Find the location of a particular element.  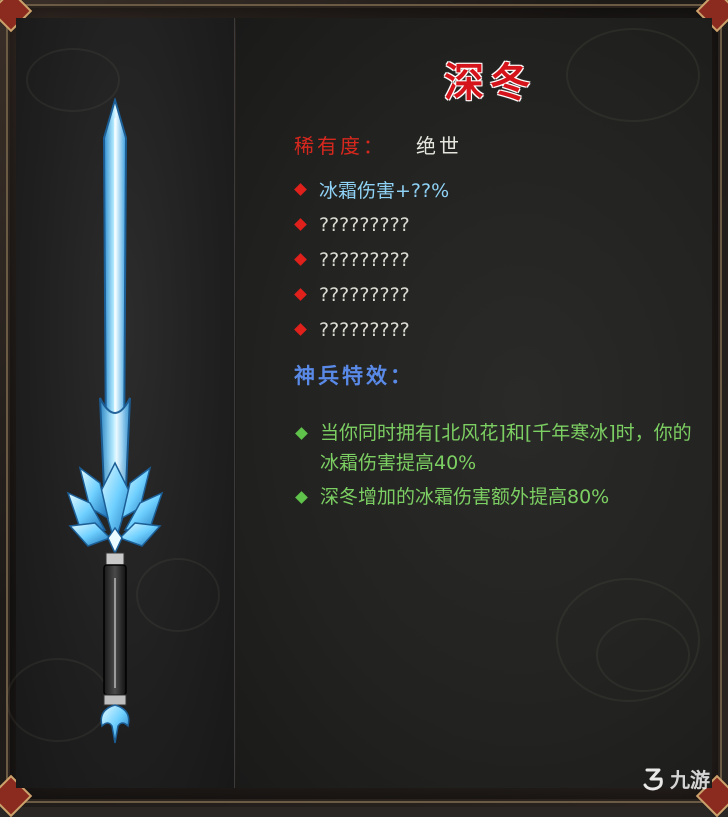

attribute-item: 冰霜伤害+??% is located at coordinates (371, 189).